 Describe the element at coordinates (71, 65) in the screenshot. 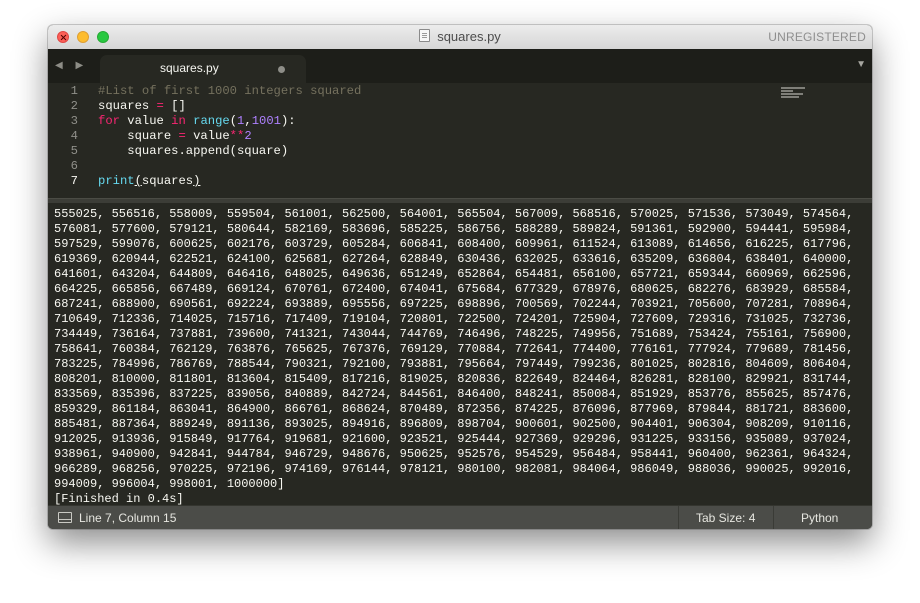

I see `tab-nav-arrows-icon: ◀ ▶` at that location.